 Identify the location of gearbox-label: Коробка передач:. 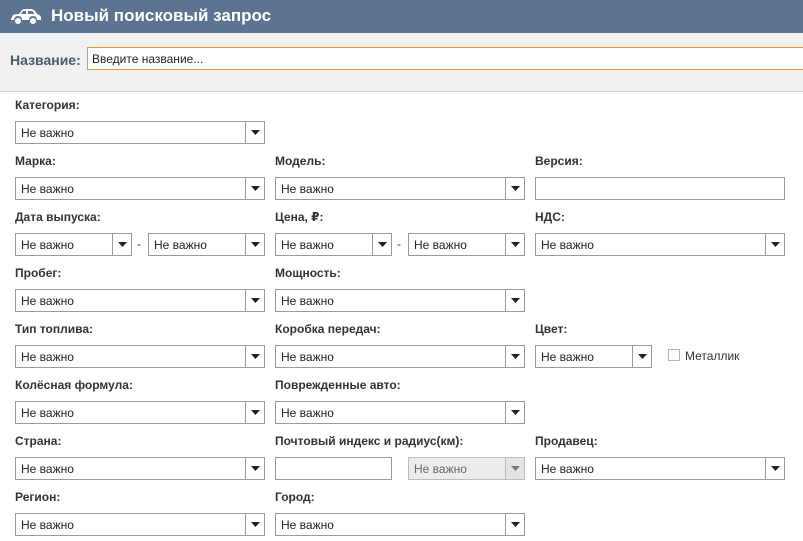
(328, 329).